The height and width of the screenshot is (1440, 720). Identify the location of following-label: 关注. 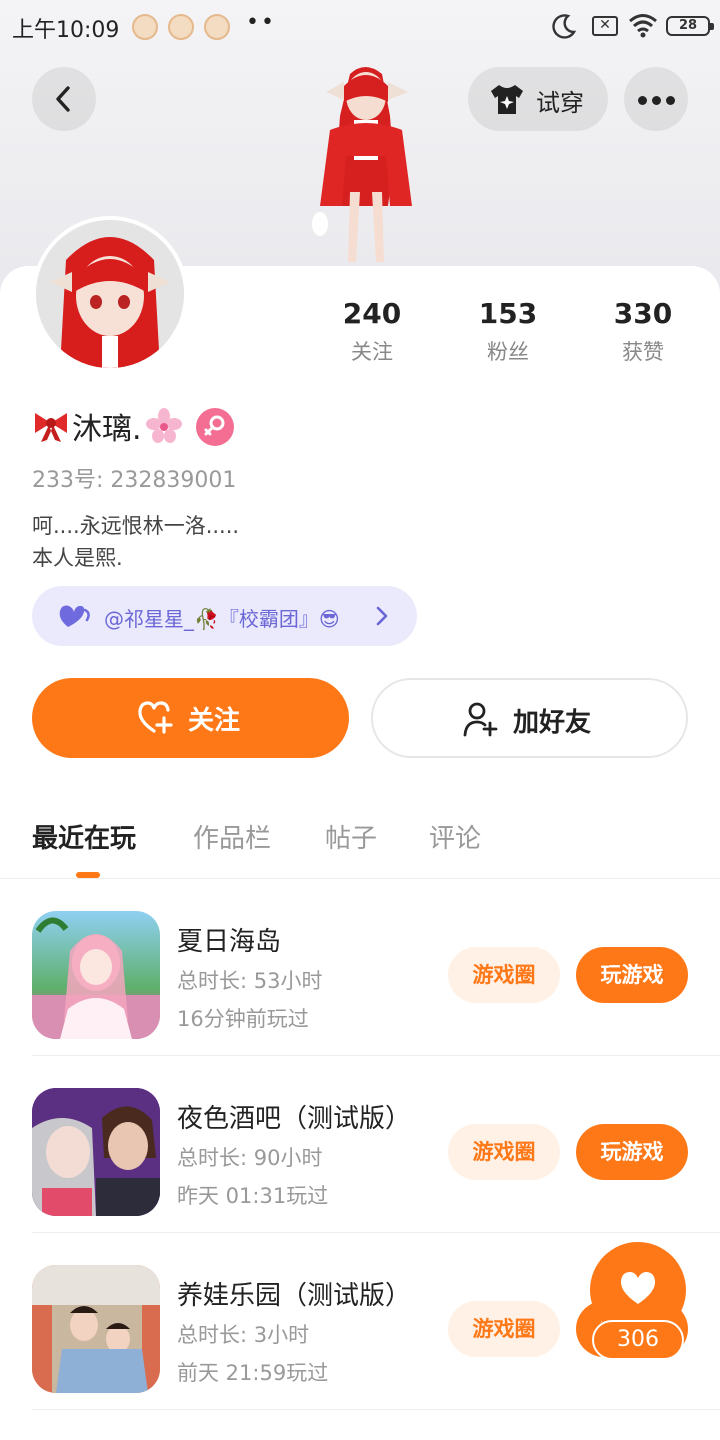
(372, 352).